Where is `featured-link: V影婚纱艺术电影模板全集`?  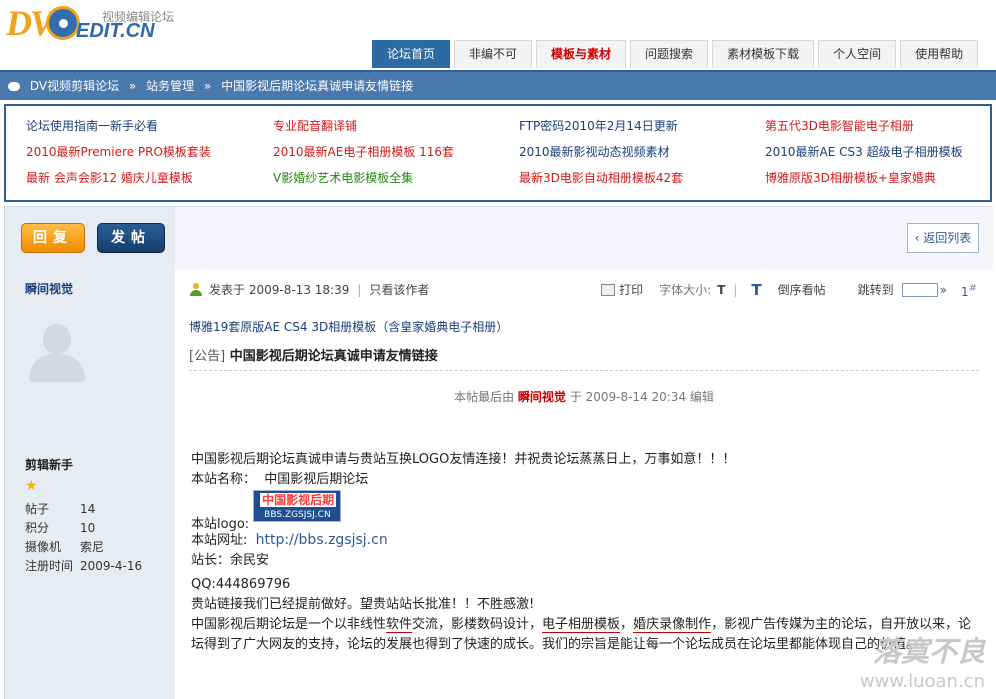 featured-link: V影婚纱艺术电影模板全集 is located at coordinates (396, 178).